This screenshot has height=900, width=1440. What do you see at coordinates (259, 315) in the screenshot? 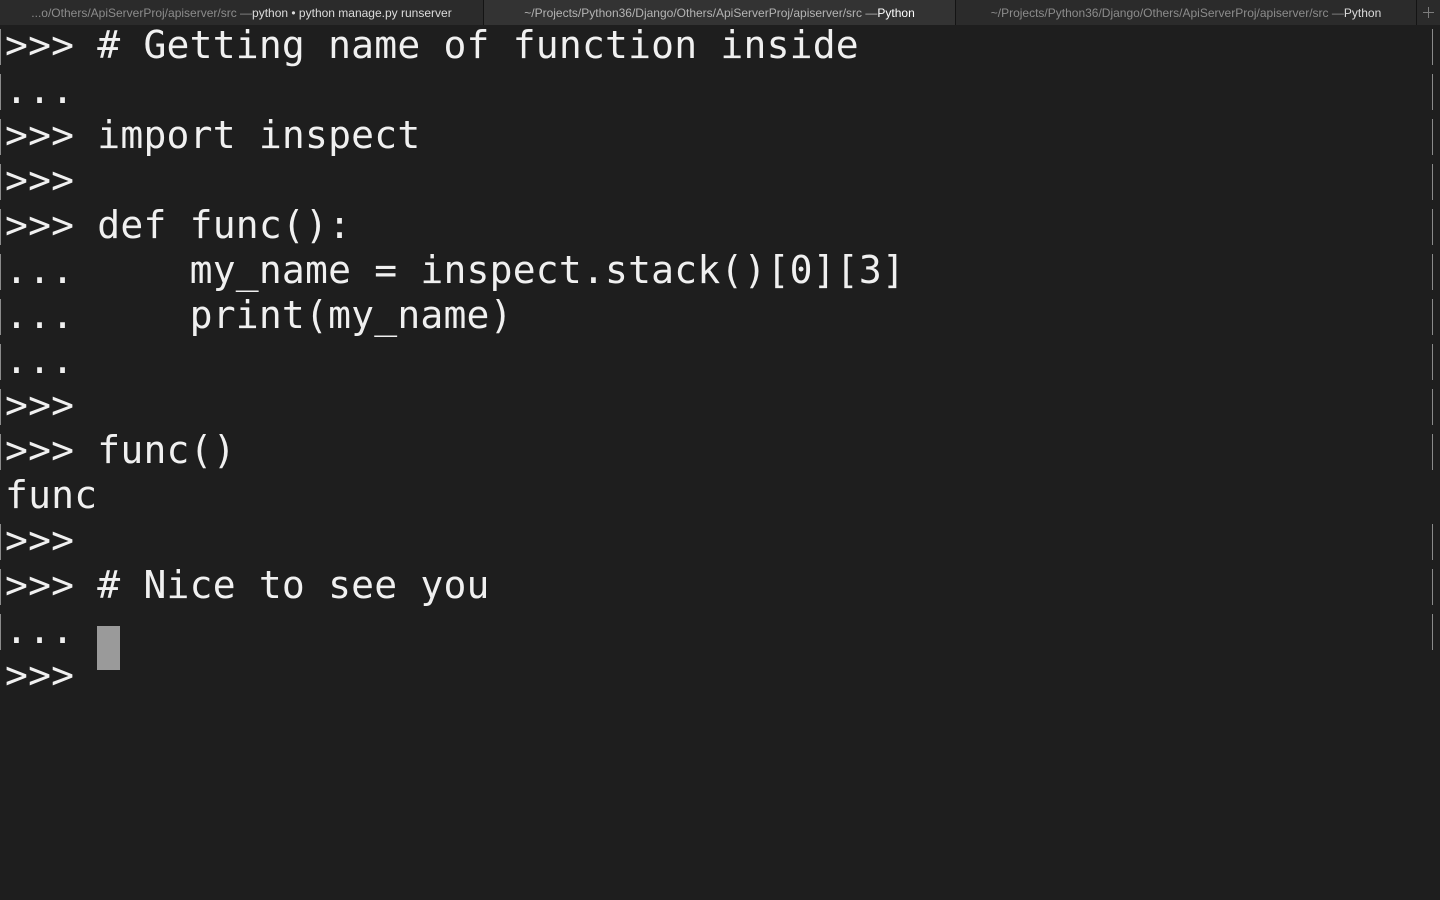
I see `terminal-line-text: ... print(my_name)` at bounding box center [259, 315].